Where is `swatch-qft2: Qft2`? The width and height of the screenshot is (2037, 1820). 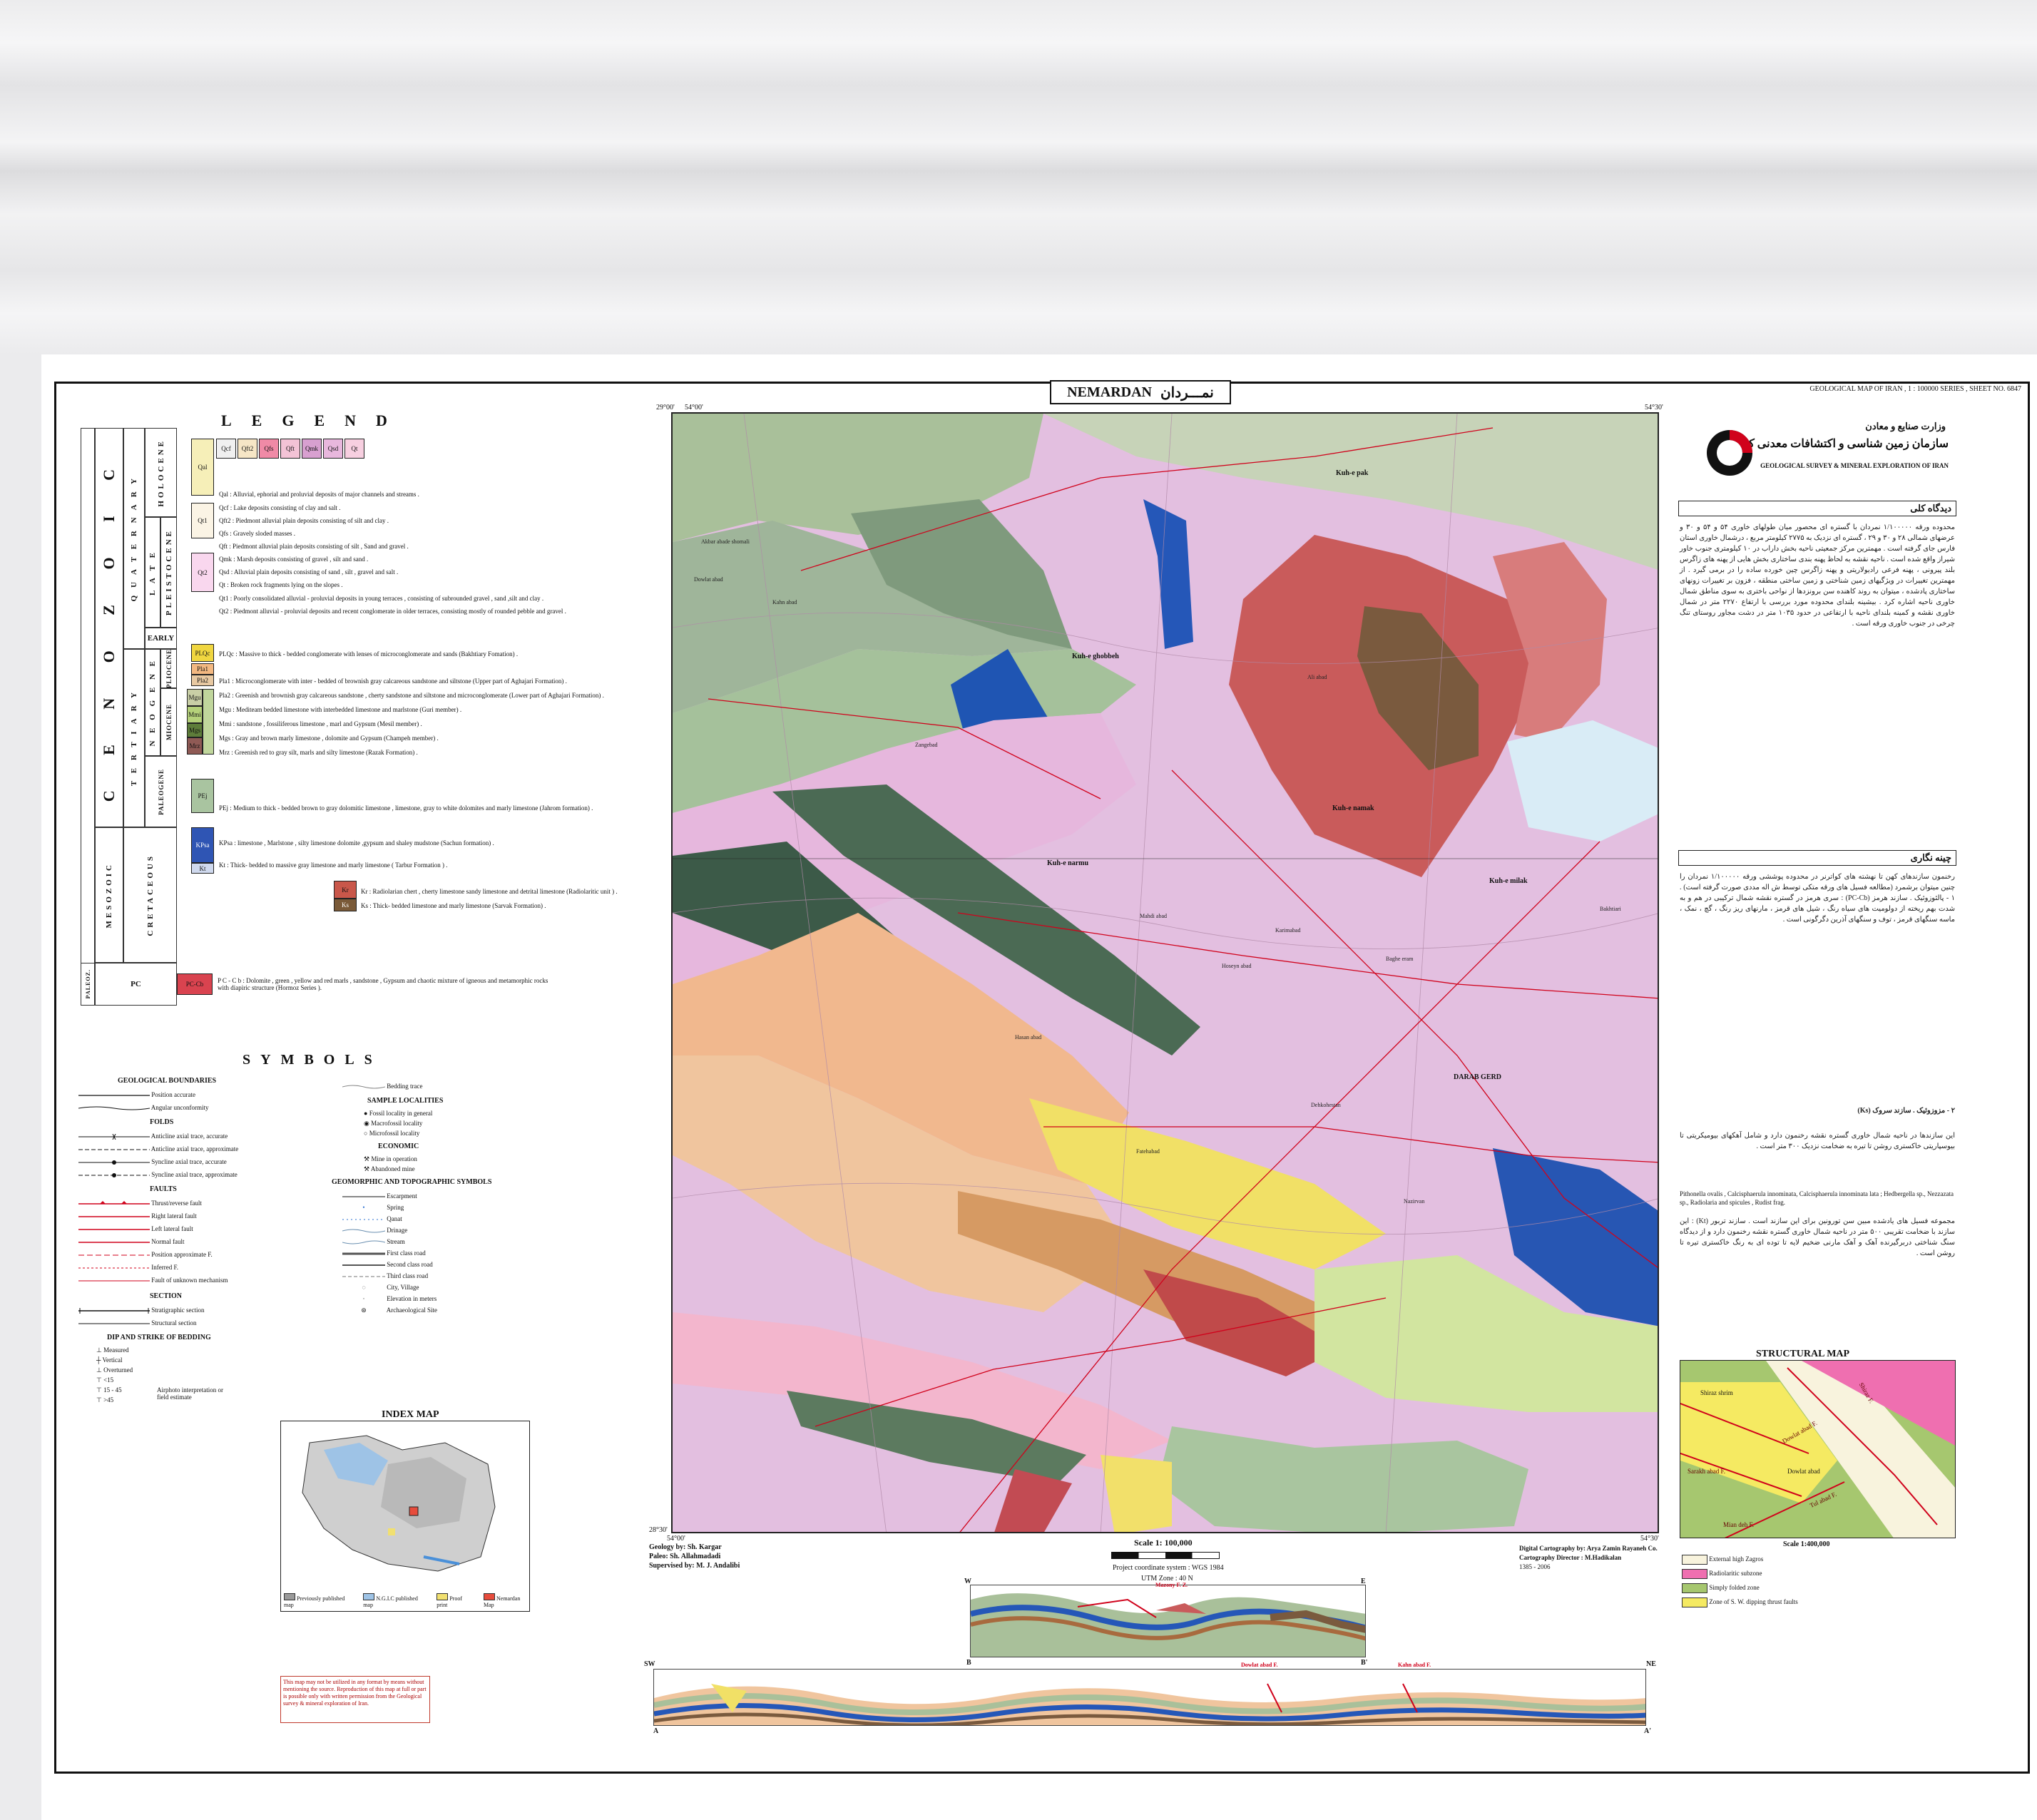
swatch-qft2: Qft2 is located at coordinates (247, 449).